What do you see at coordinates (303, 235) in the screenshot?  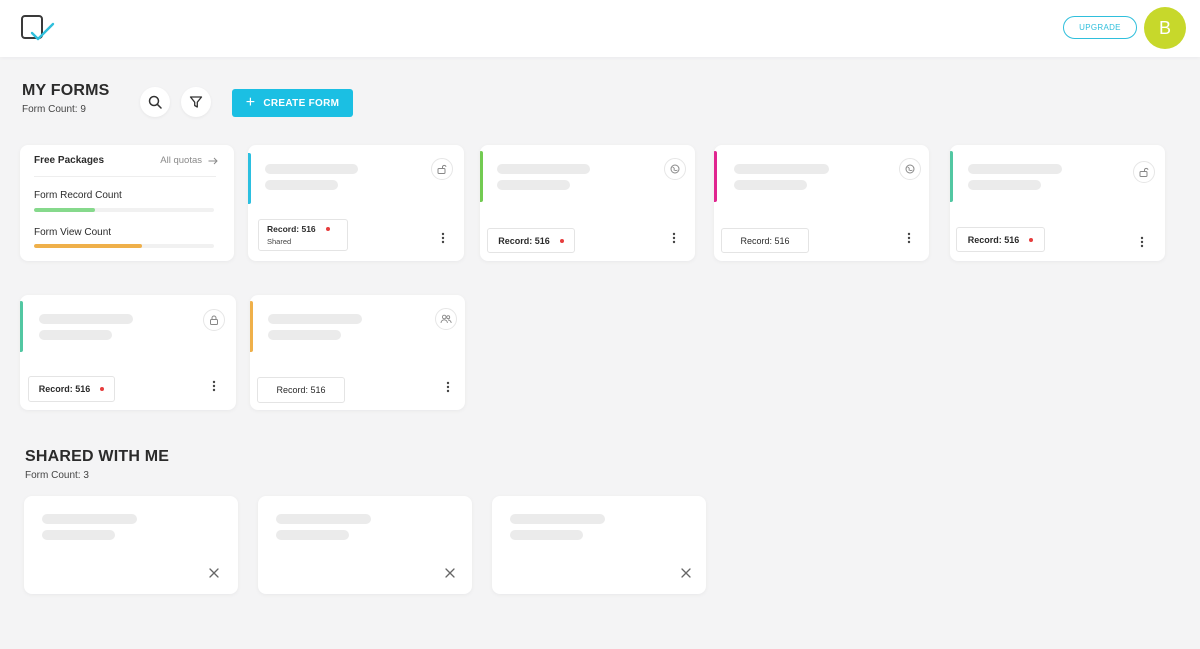 I see `record-badge: Record: 516 Shared` at bounding box center [303, 235].